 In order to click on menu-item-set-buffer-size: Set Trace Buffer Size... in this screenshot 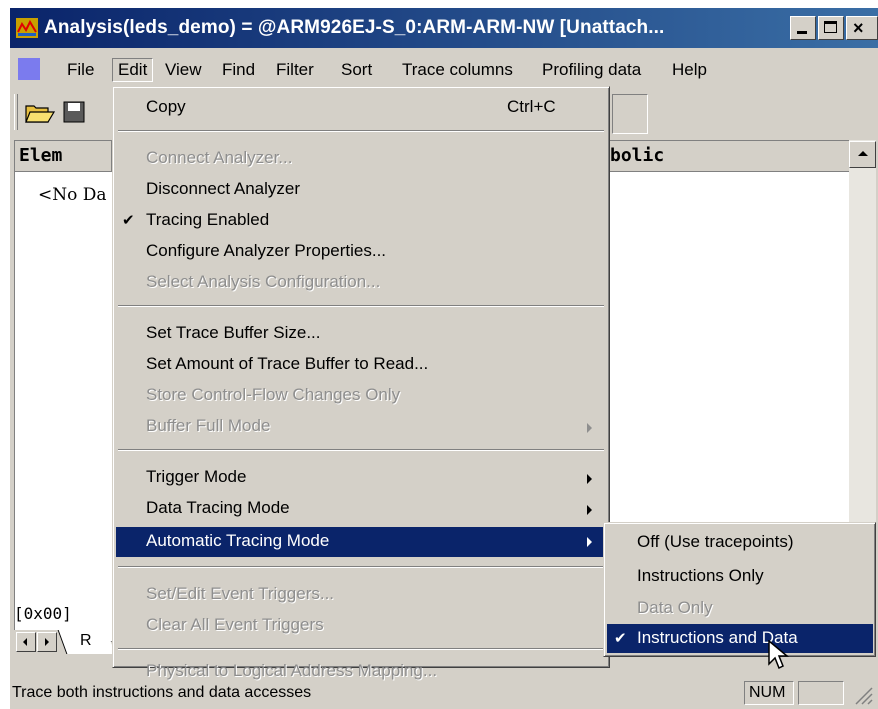, I will do `click(233, 333)`.